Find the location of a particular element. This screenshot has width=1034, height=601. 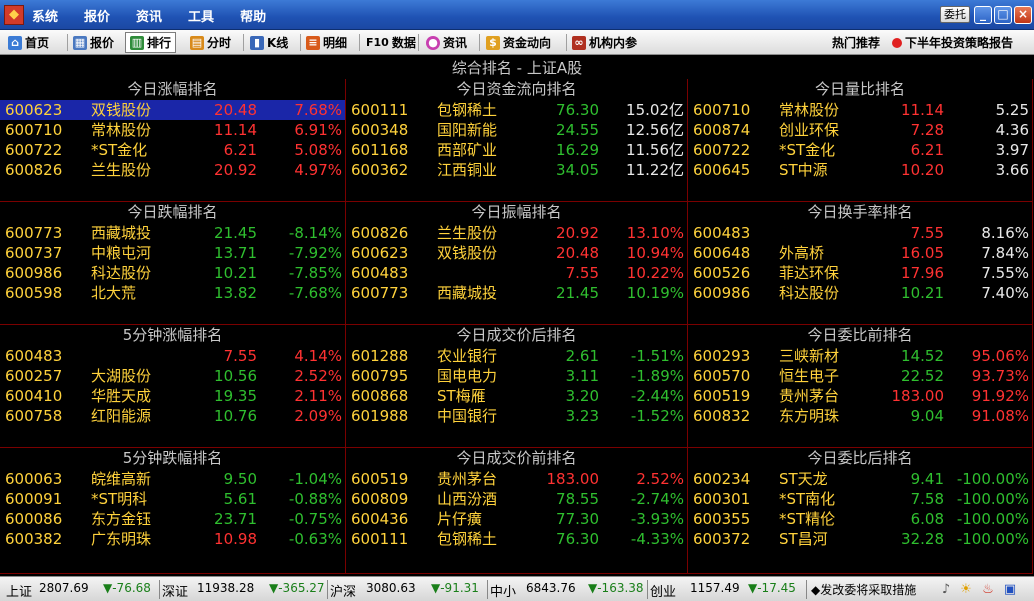

list-item: 600773 西藏城投 21.45 -8.14% is located at coordinates (172, 233).